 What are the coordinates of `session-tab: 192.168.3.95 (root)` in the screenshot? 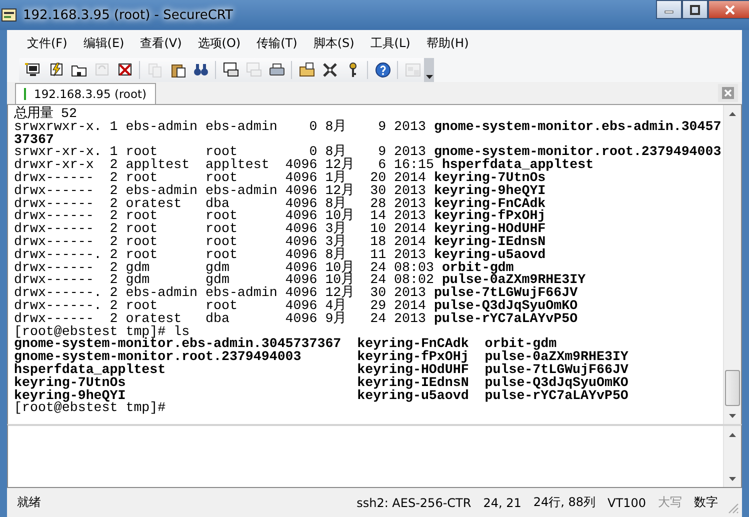 It's located at (85, 93).